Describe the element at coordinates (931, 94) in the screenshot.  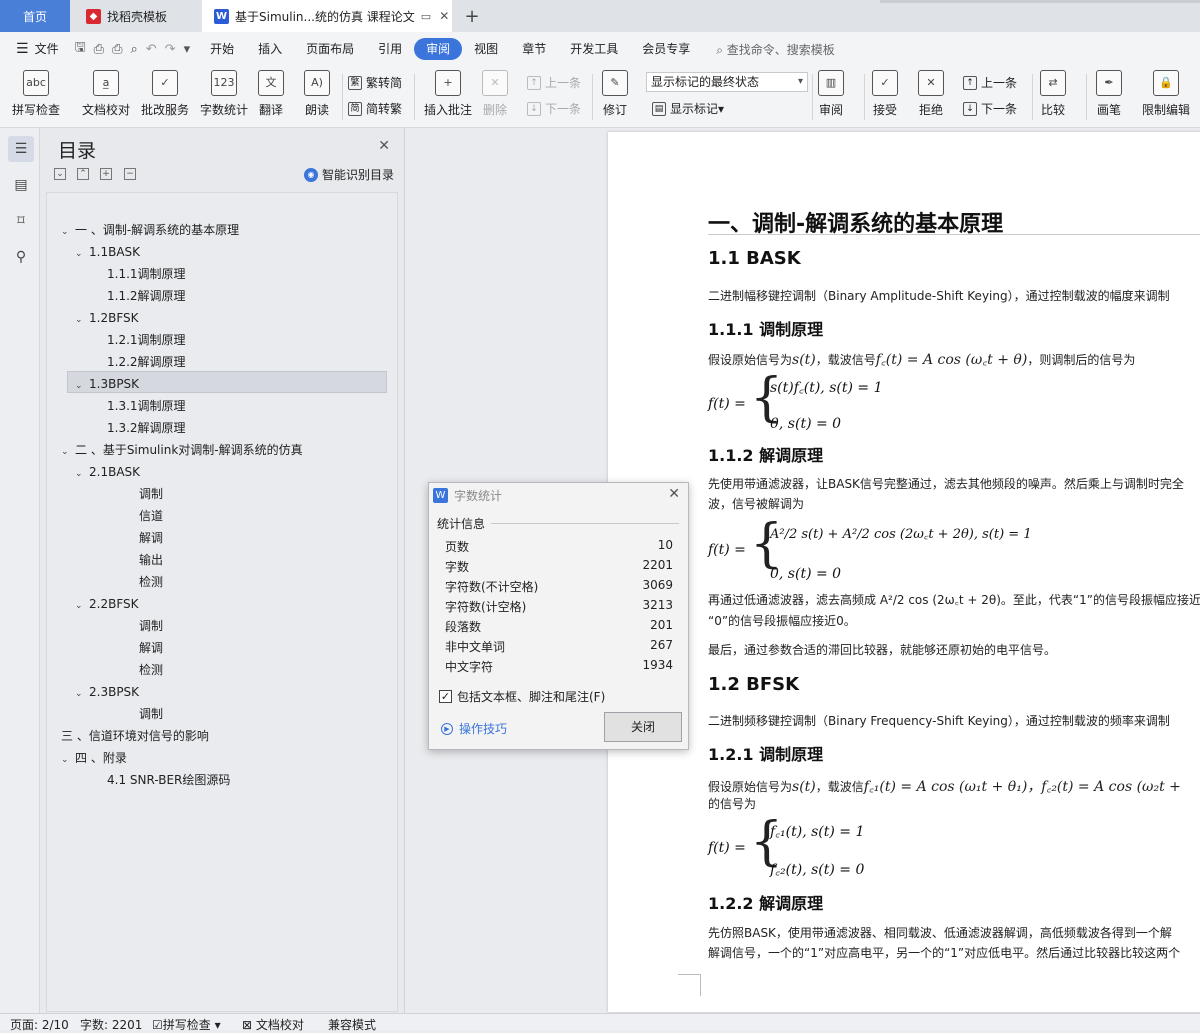
I see `reject-button: ✕ 拒绝` at that location.